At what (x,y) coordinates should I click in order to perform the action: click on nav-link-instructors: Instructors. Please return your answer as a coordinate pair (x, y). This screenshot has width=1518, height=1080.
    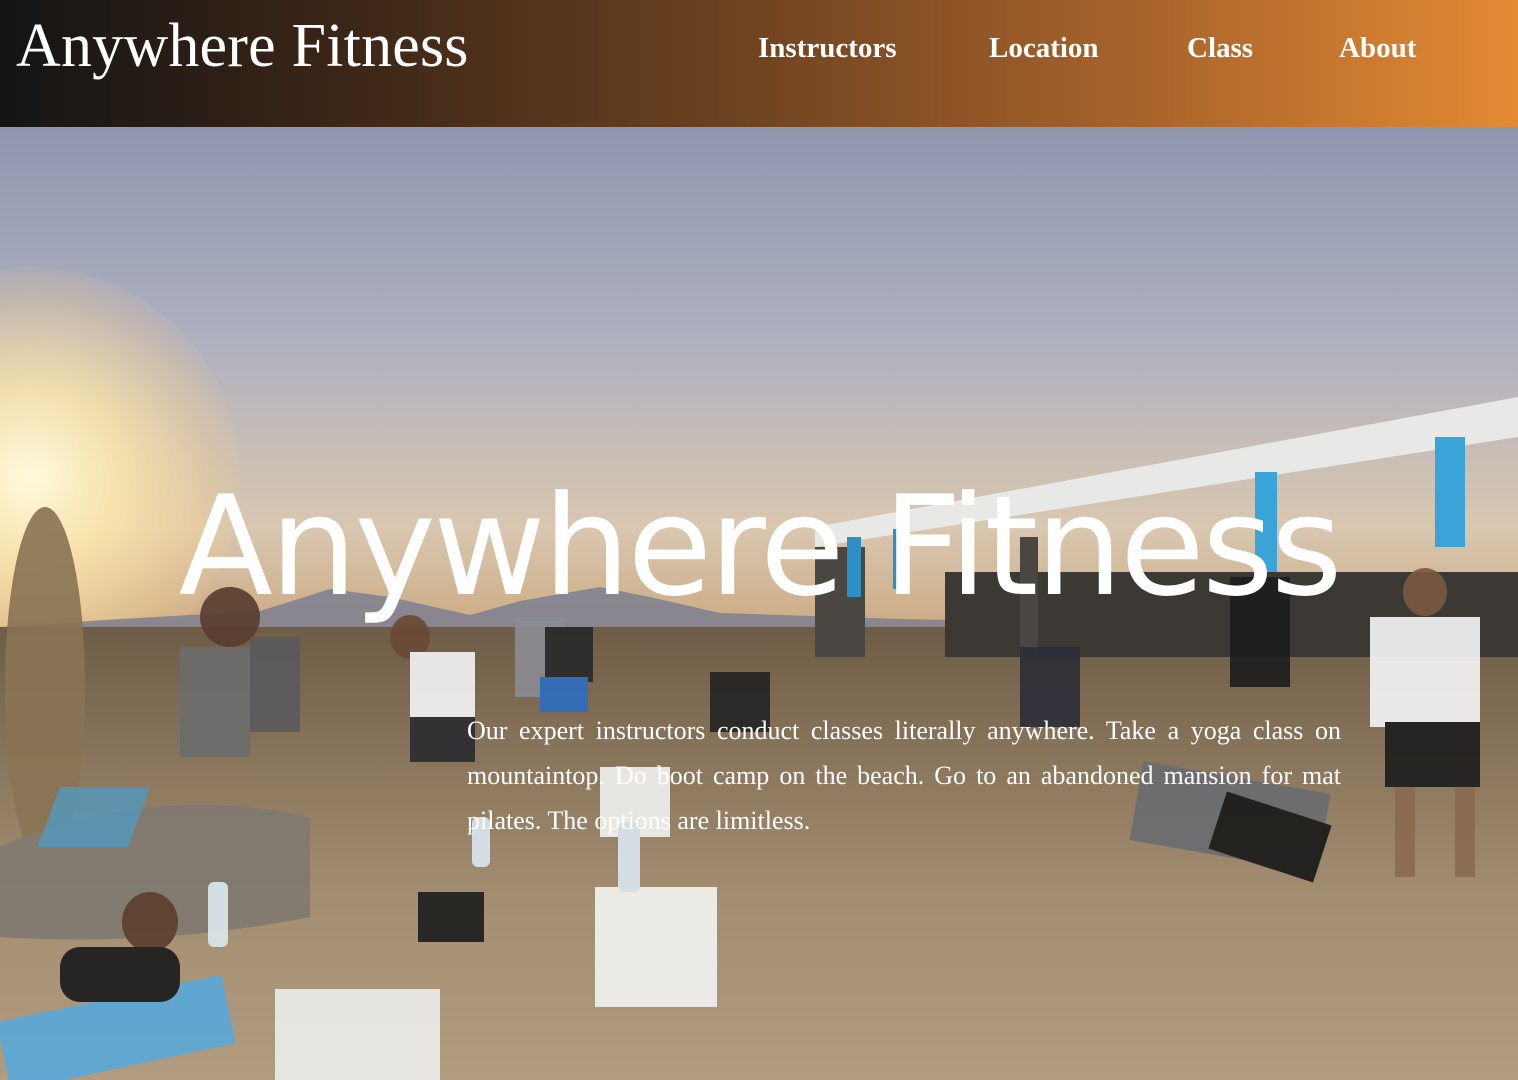
    Looking at the image, I should click on (827, 48).